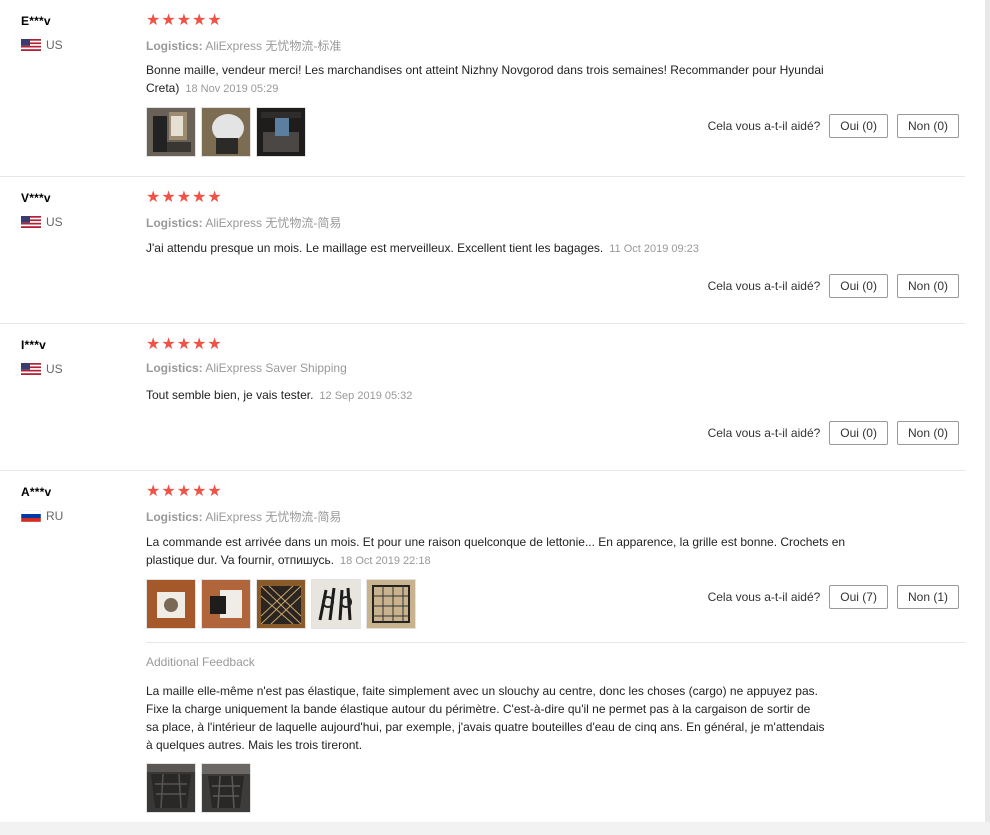  I want to click on divider, so click(555, 642).